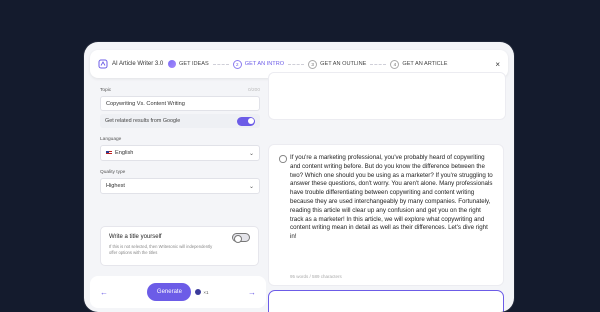 The width and height of the screenshot is (600, 312). What do you see at coordinates (109, 152) in the screenshot?
I see `us-flag-icon` at bounding box center [109, 152].